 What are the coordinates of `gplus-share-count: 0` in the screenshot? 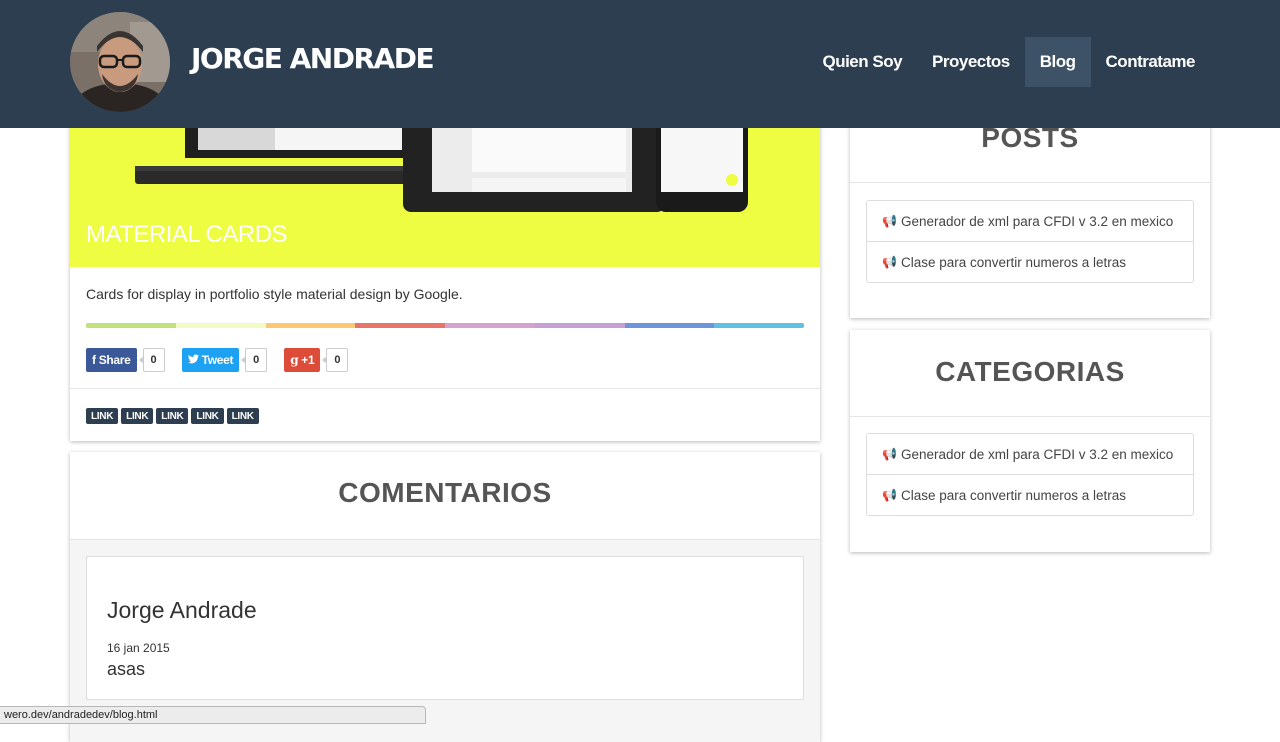 It's located at (335, 360).